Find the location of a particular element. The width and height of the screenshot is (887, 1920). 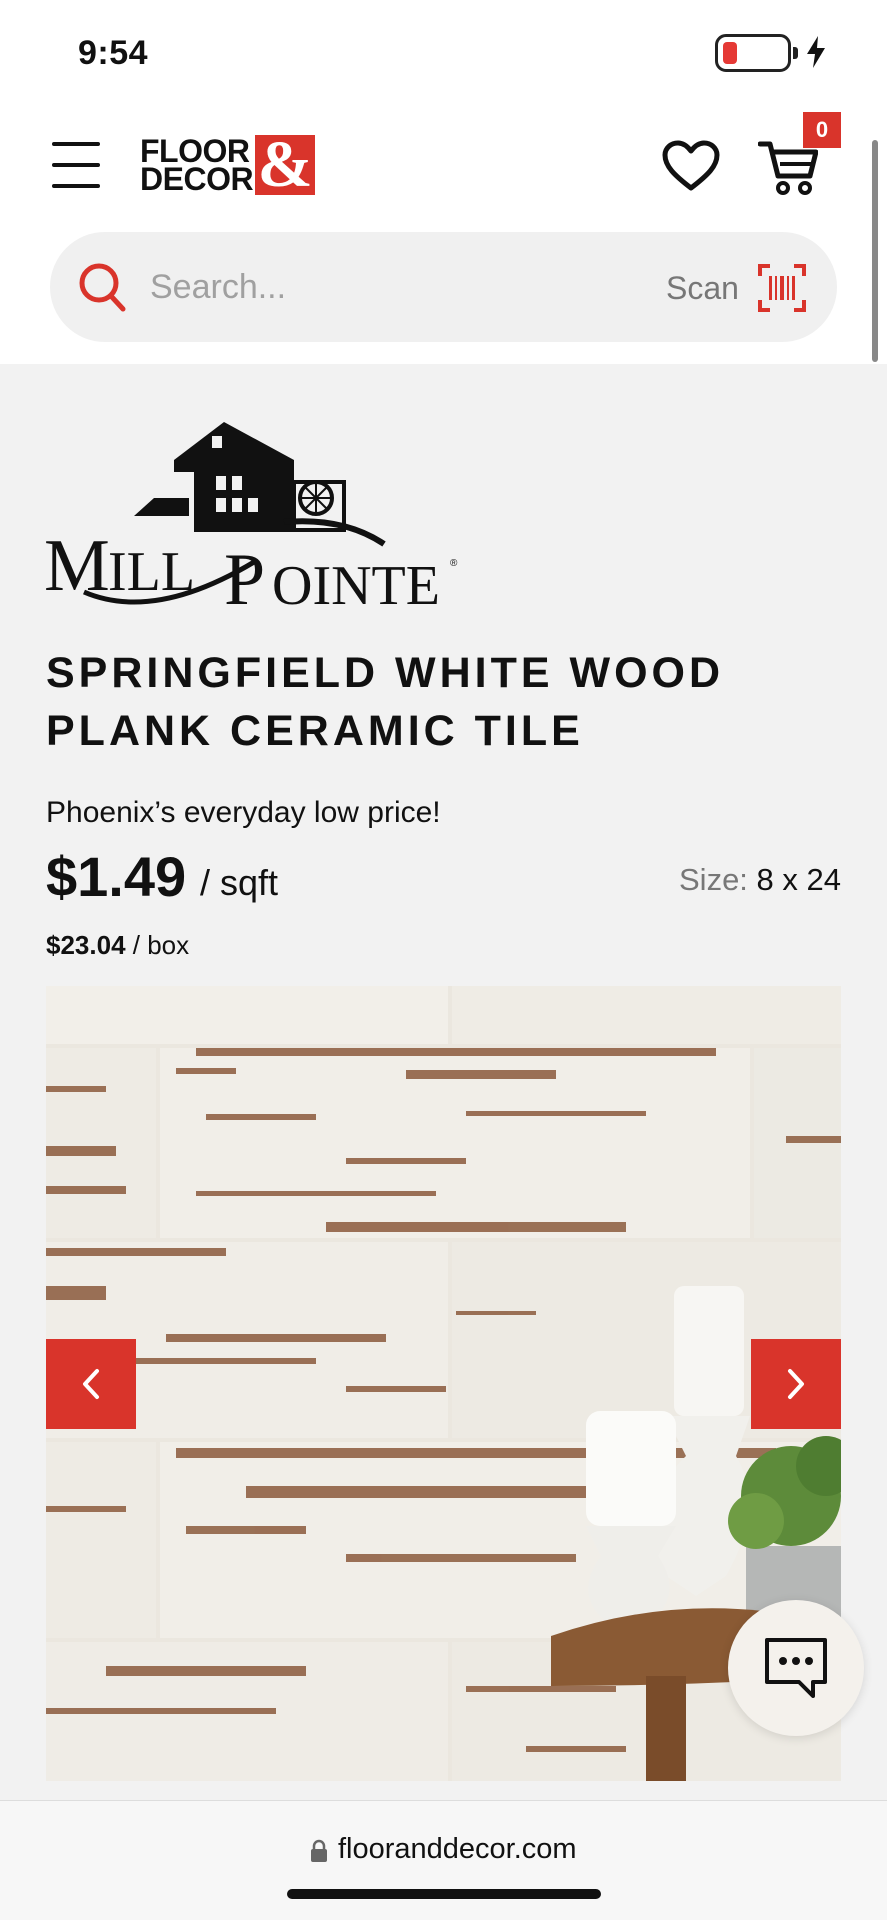

logo-wordmark: FLOOR DECOR is located at coordinates (197, 166).